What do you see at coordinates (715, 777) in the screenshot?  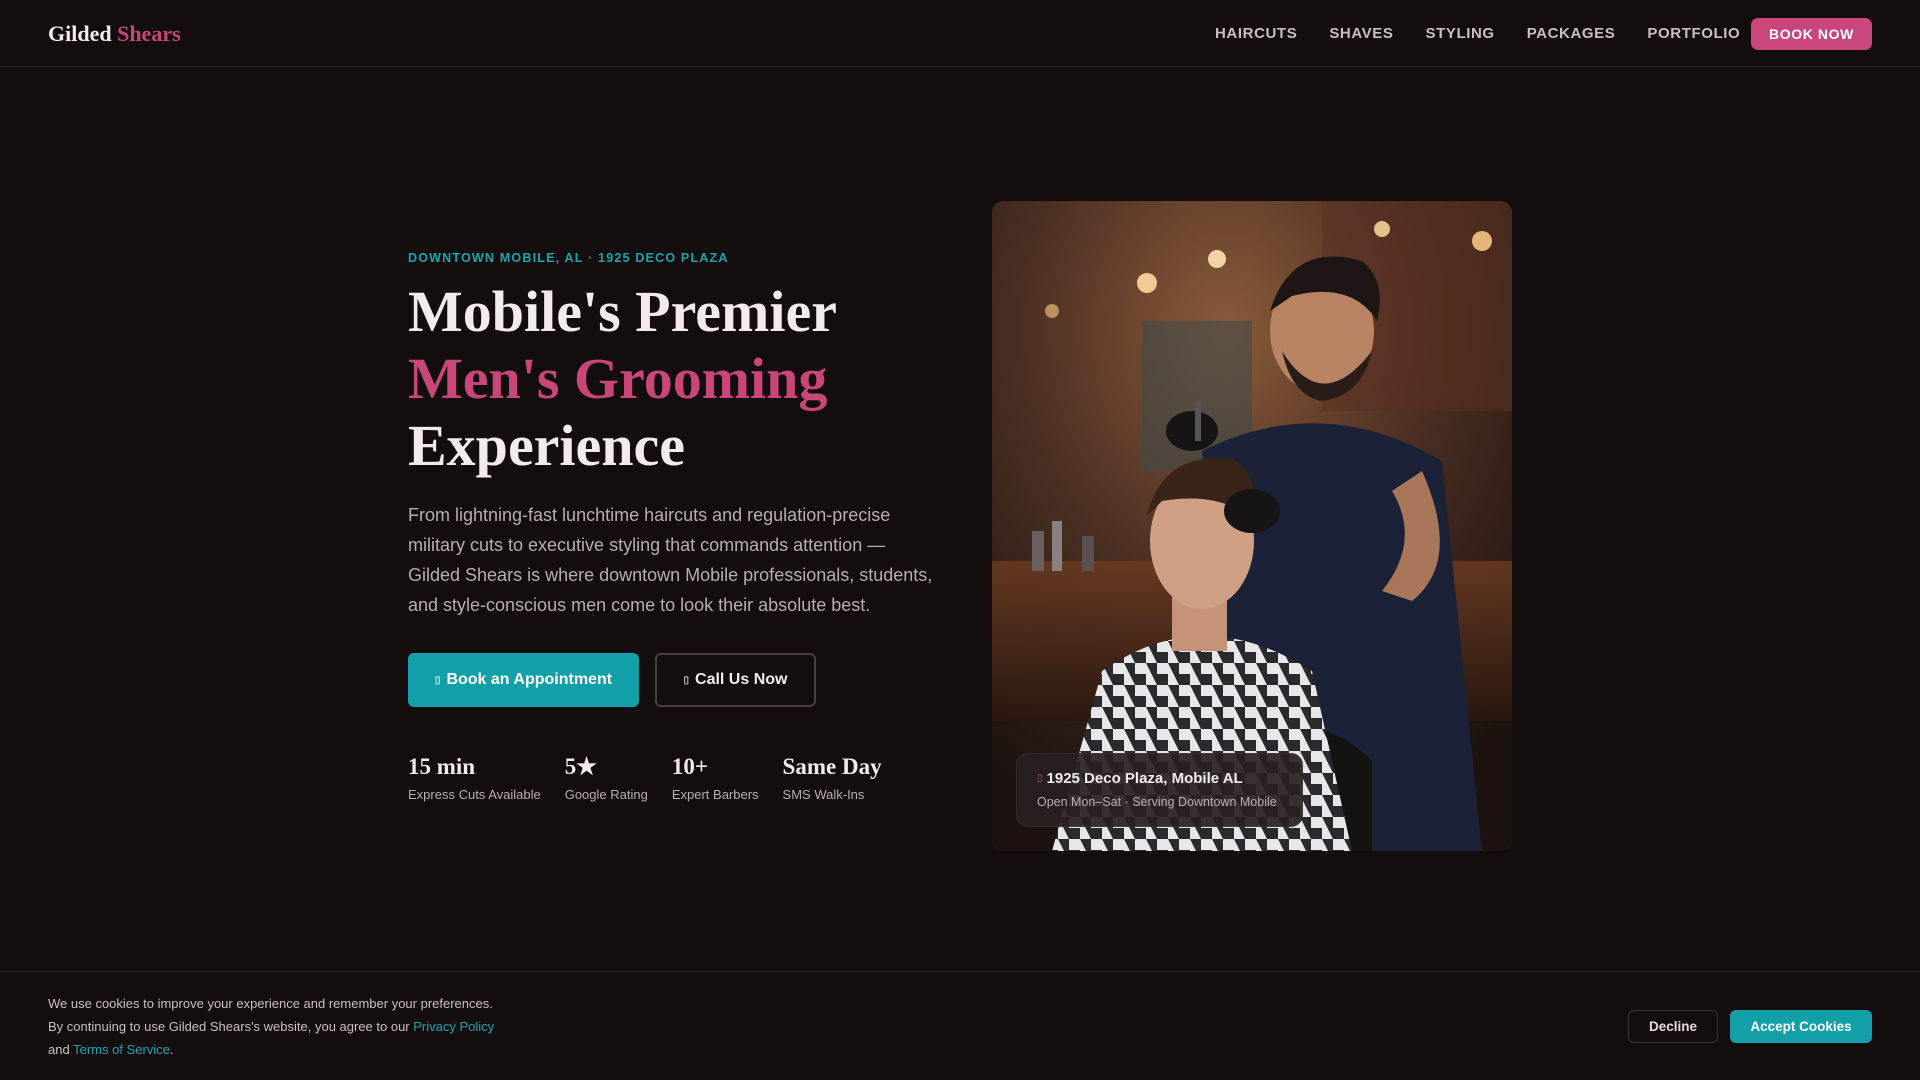 I see `stat-expert-barbers: 10+ Expert Barbers` at bounding box center [715, 777].